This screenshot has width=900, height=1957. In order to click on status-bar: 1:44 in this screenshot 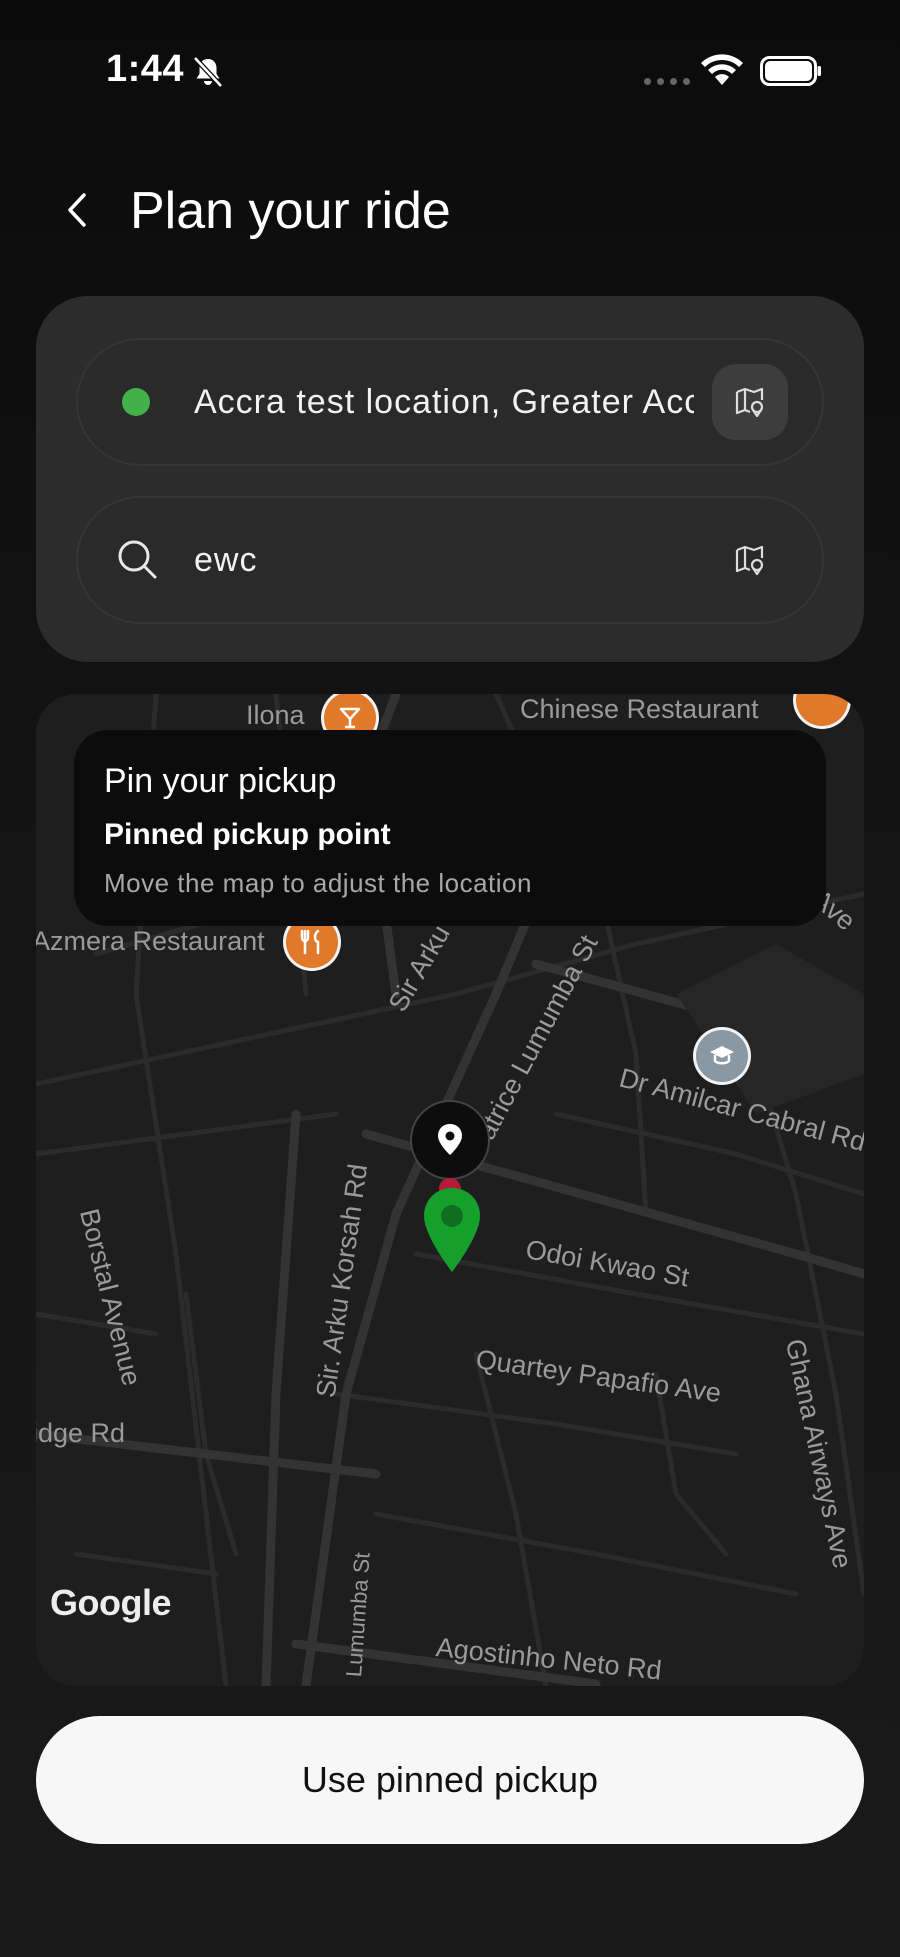, I will do `click(450, 75)`.